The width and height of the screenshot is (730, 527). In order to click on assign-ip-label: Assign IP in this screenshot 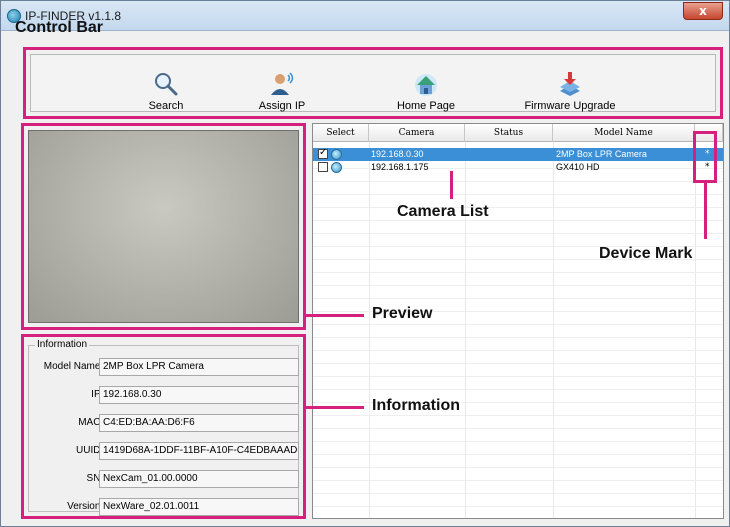, I will do `click(282, 106)`.